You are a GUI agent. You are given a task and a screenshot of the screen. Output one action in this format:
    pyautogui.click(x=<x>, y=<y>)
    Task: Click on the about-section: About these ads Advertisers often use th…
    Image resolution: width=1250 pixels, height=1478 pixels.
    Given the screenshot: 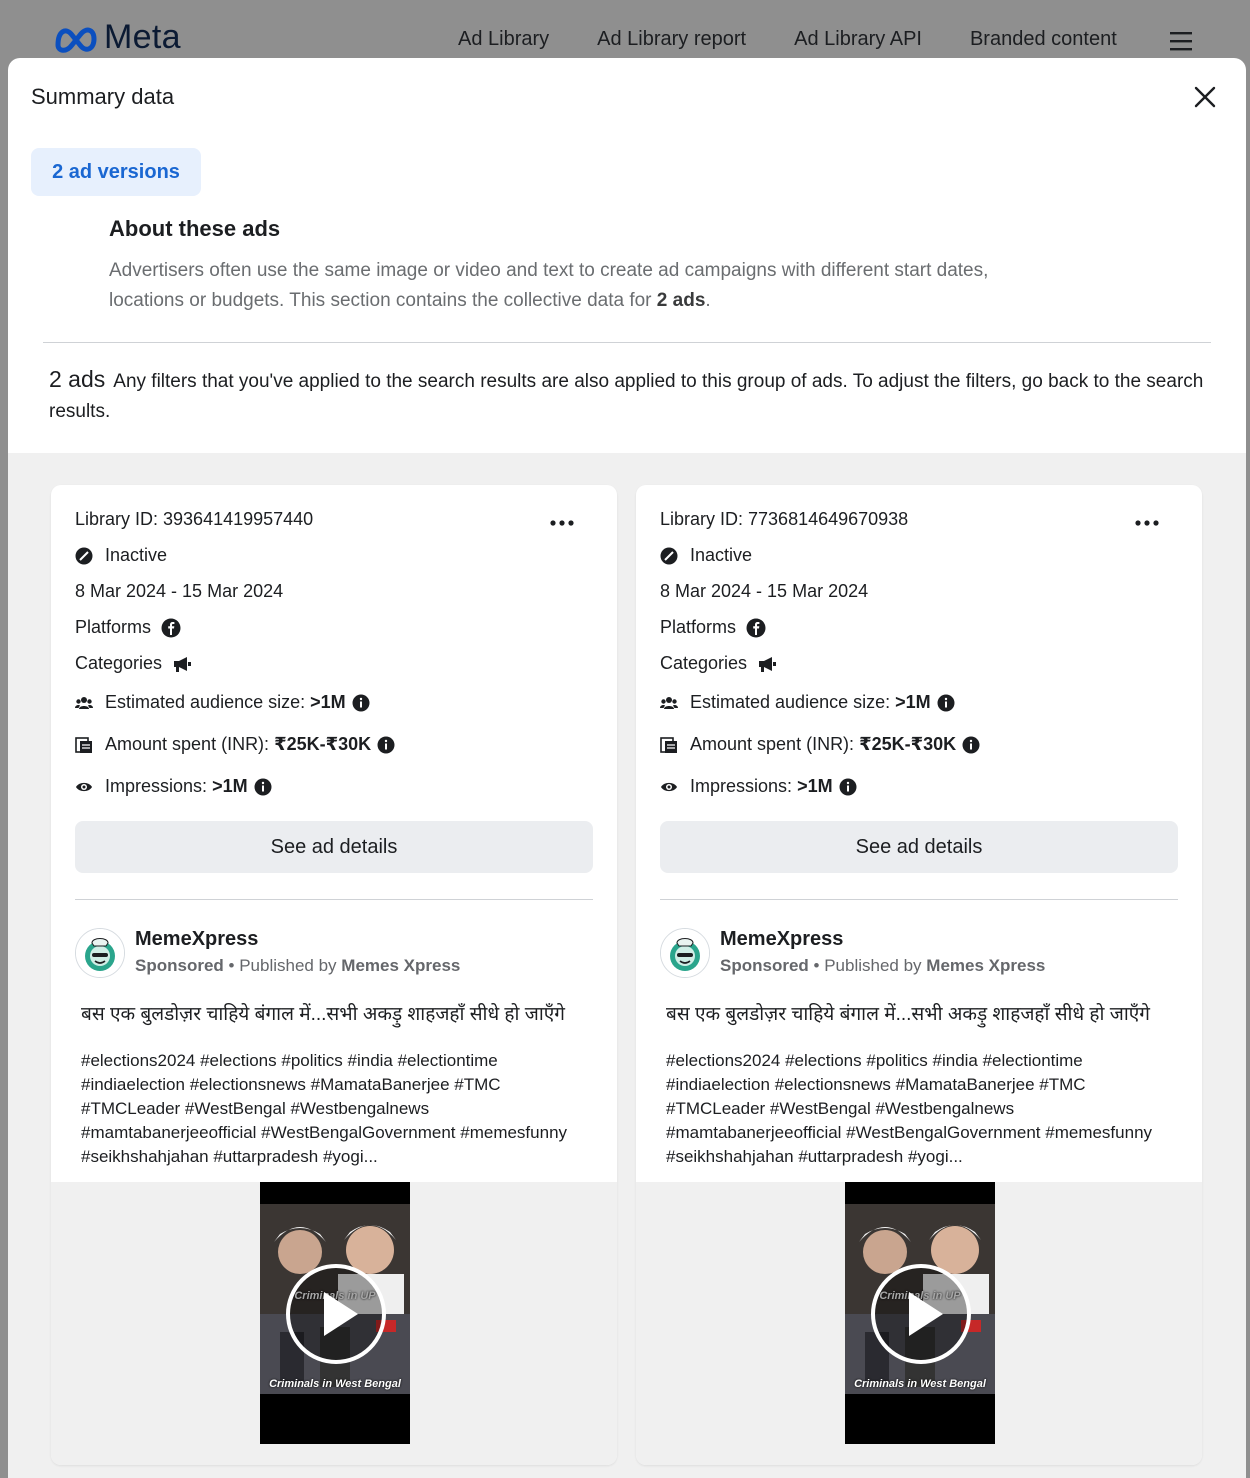 What is the action you would take?
    pyautogui.click(x=559, y=266)
    